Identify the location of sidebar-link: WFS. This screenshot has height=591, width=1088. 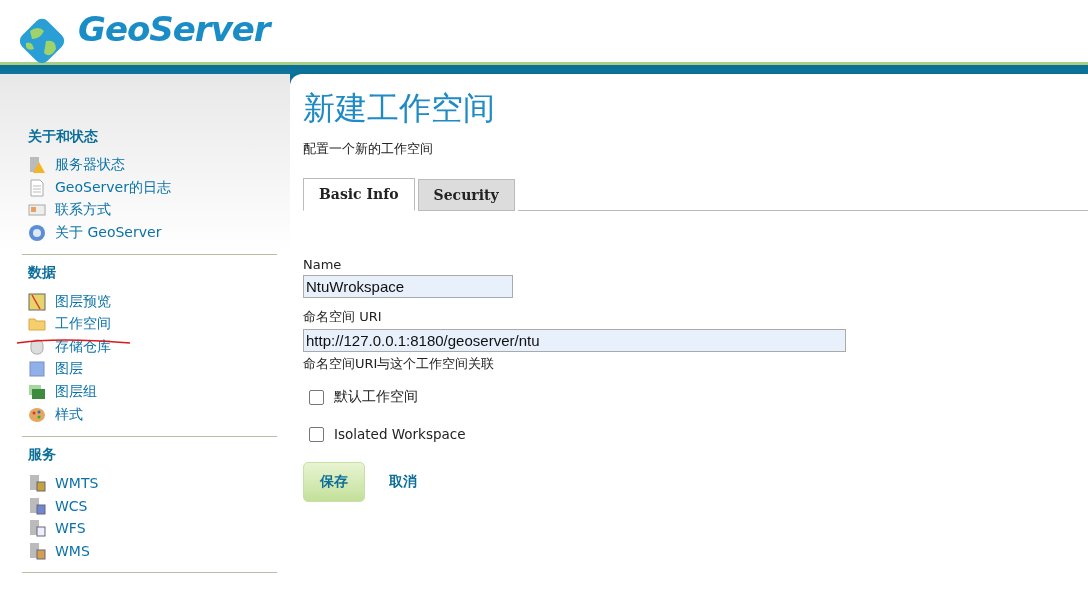
(70, 528).